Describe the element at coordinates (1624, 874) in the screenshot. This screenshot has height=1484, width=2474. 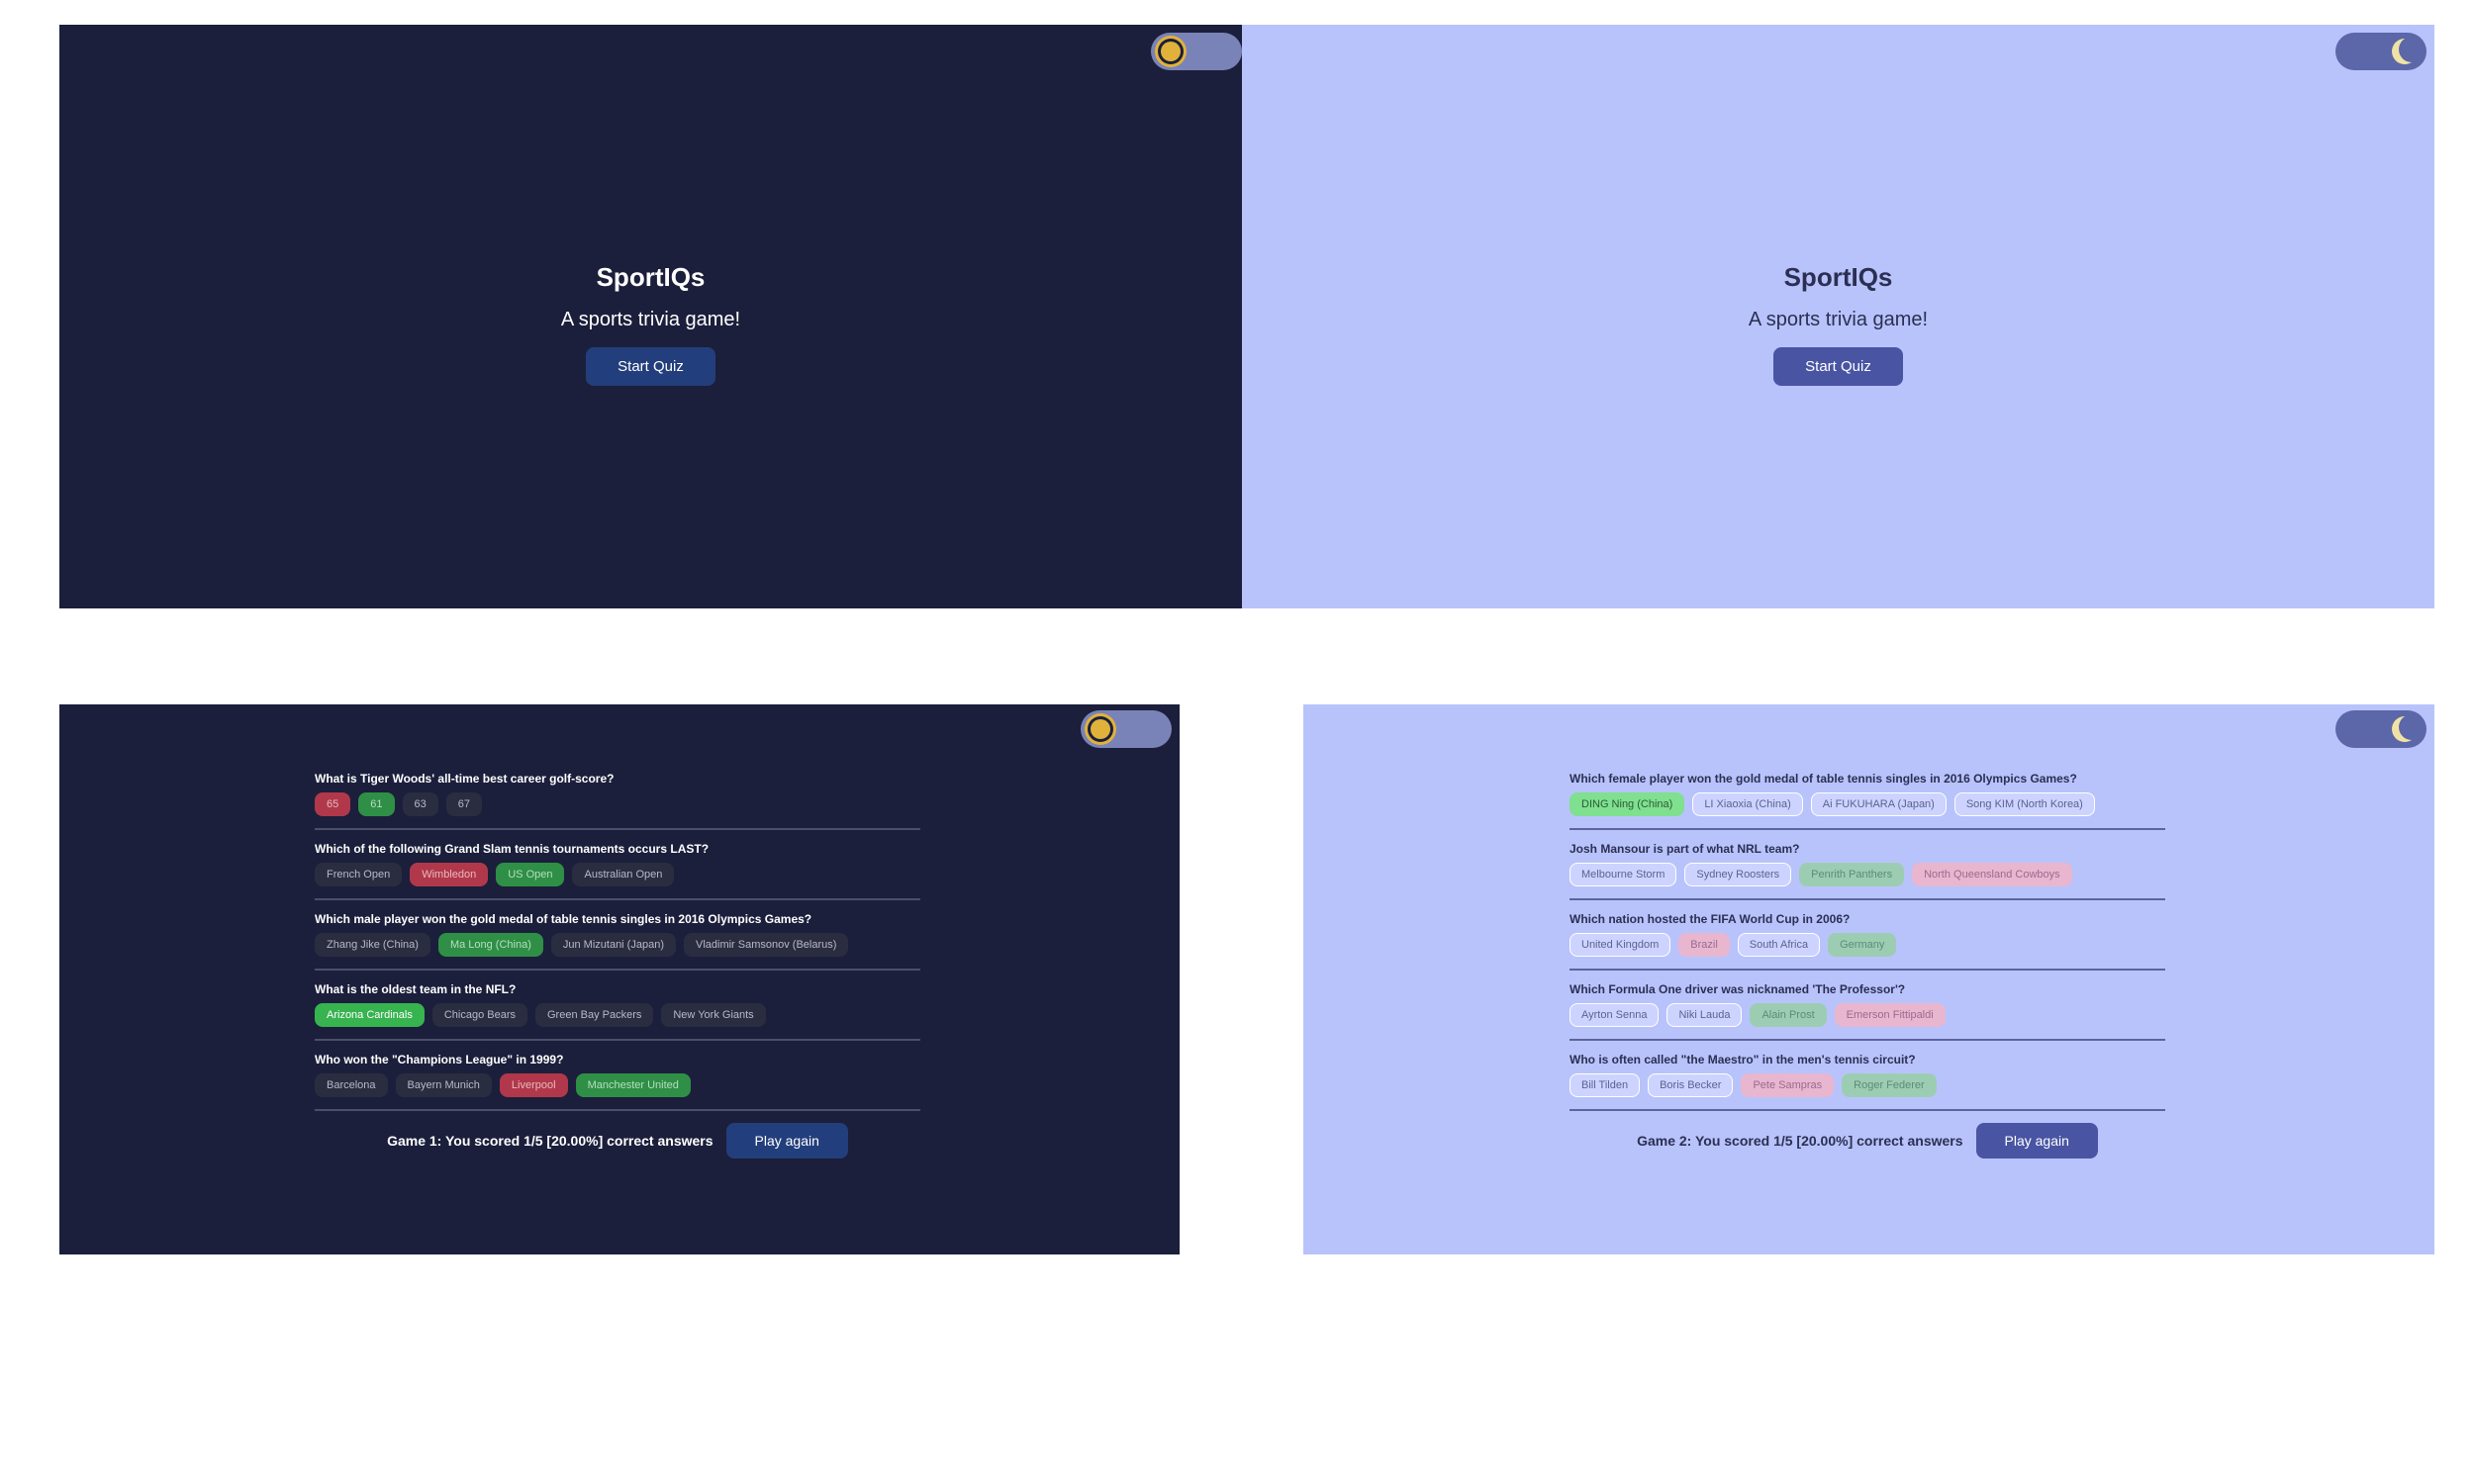
I see `answer-option: Melbourne Storm` at that location.